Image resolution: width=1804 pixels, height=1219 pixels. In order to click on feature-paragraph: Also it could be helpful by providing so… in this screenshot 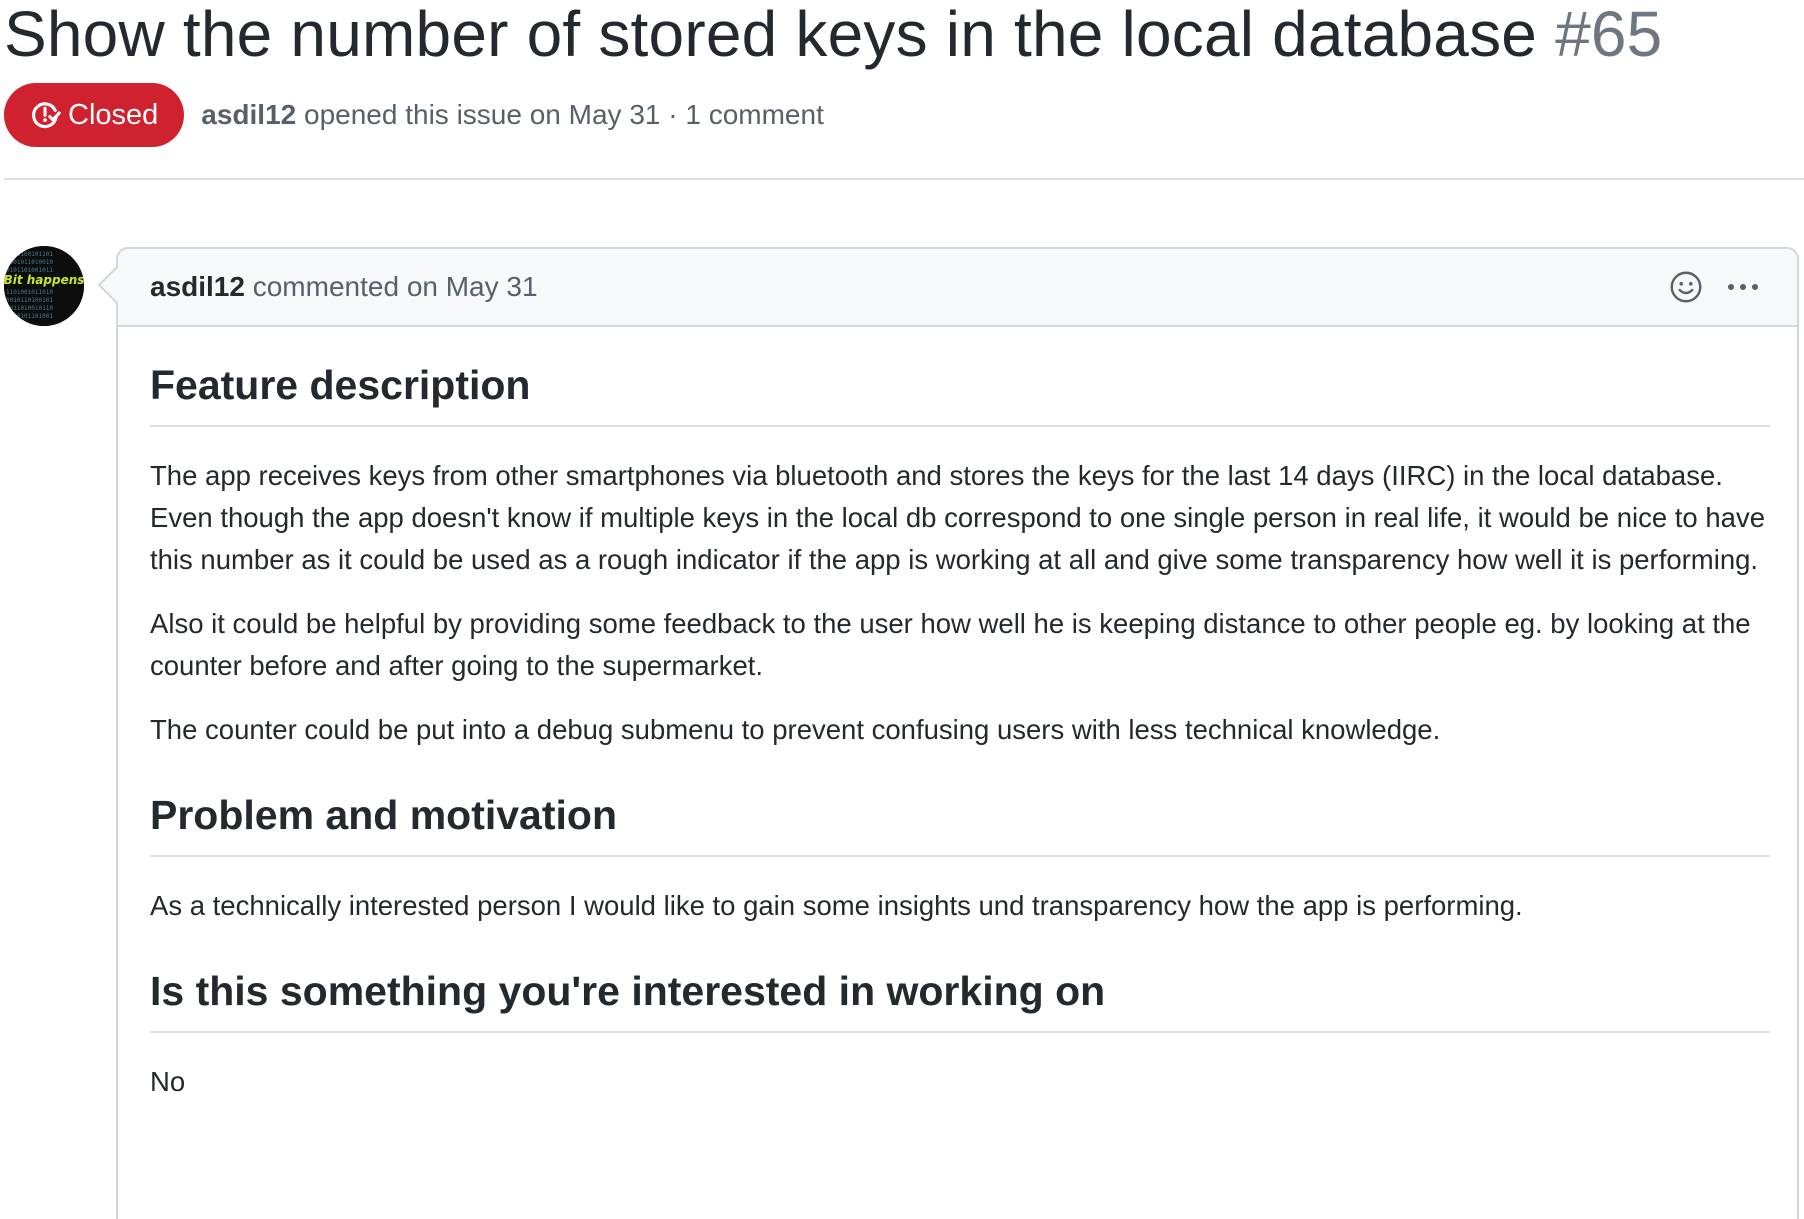, I will do `click(950, 644)`.